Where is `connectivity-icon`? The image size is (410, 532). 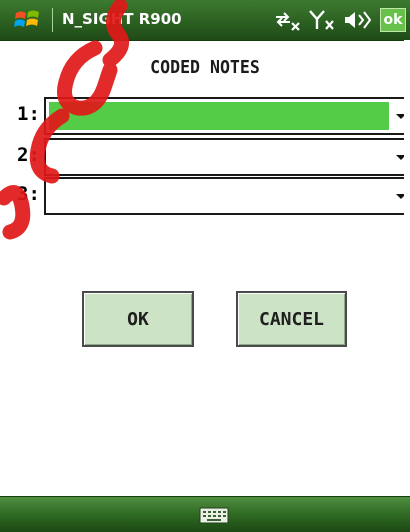 connectivity-icon is located at coordinates (287, 20).